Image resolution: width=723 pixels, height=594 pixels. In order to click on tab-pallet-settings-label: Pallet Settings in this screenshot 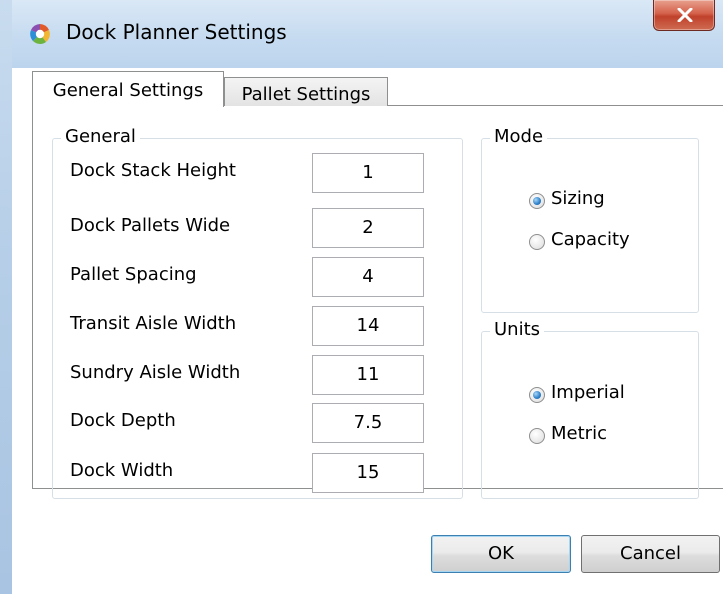, I will do `click(306, 94)`.